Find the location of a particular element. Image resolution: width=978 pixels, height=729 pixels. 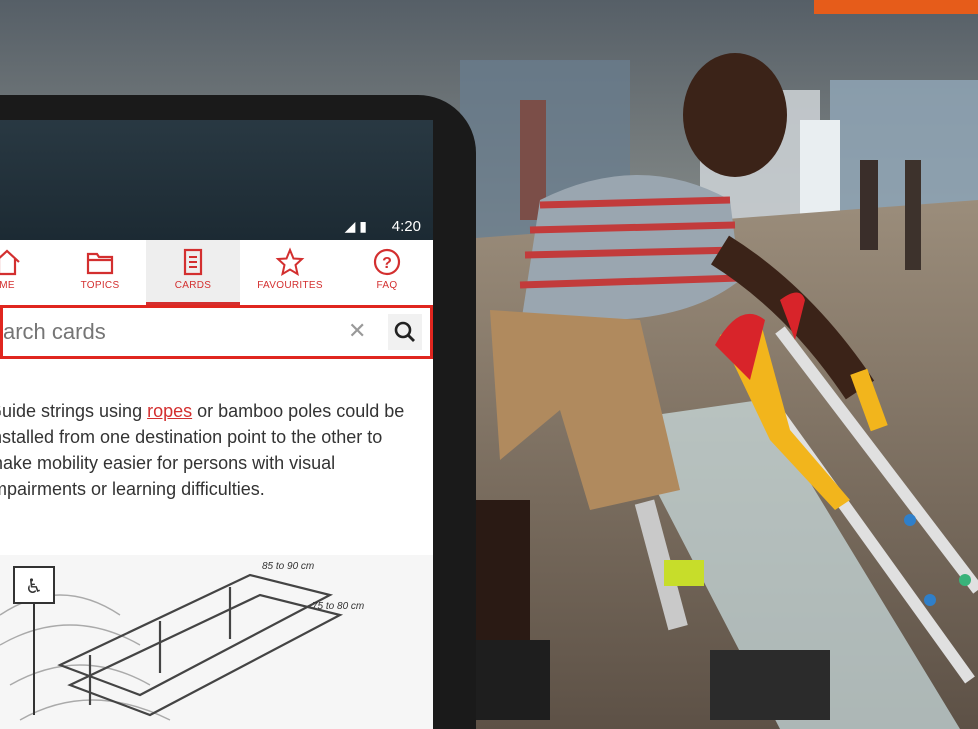

question-icon: ? is located at coordinates (387, 262).